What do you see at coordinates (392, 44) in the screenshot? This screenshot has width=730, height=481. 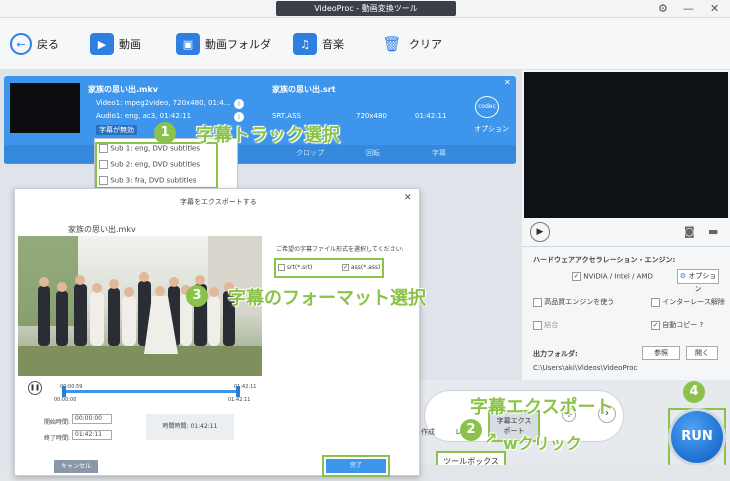 I see `trash-icon: 🗑` at bounding box center [392, 44].